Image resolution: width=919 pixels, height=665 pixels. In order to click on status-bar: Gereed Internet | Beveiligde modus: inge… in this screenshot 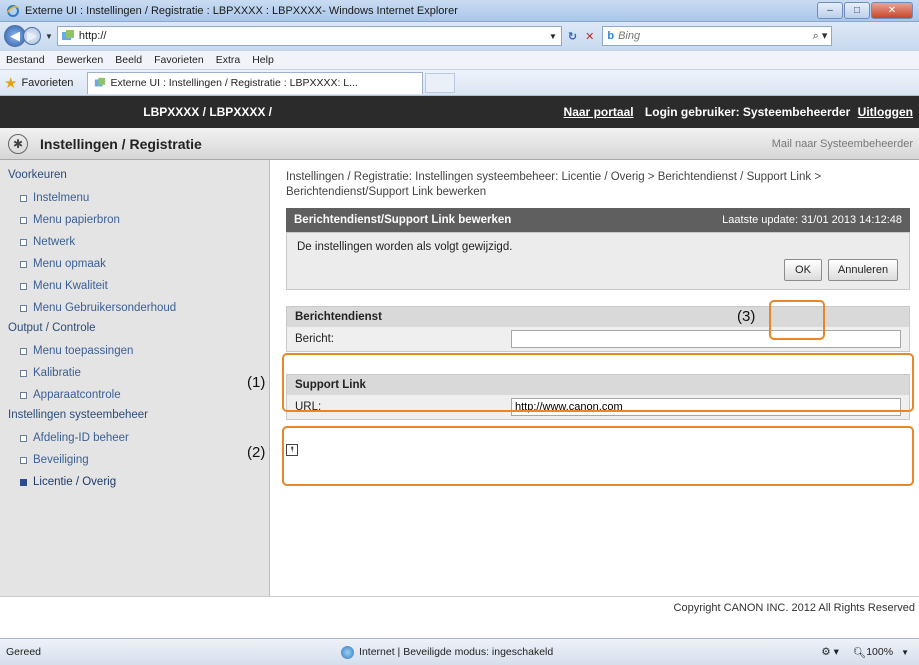, I will do `click(459, 651)`.